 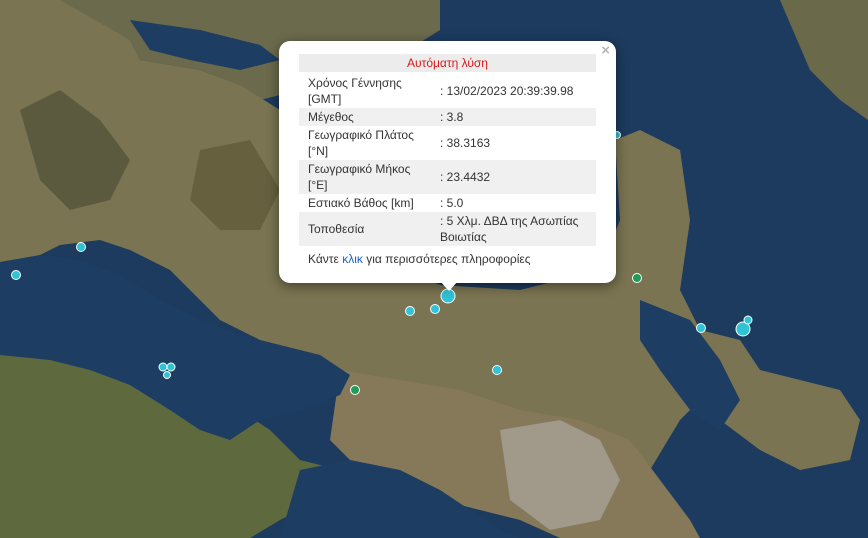 I want to click on info-row-latitude: Γεωγραφικό Πλάτος [°N] : 38.3163, so click(x=447, y=143).